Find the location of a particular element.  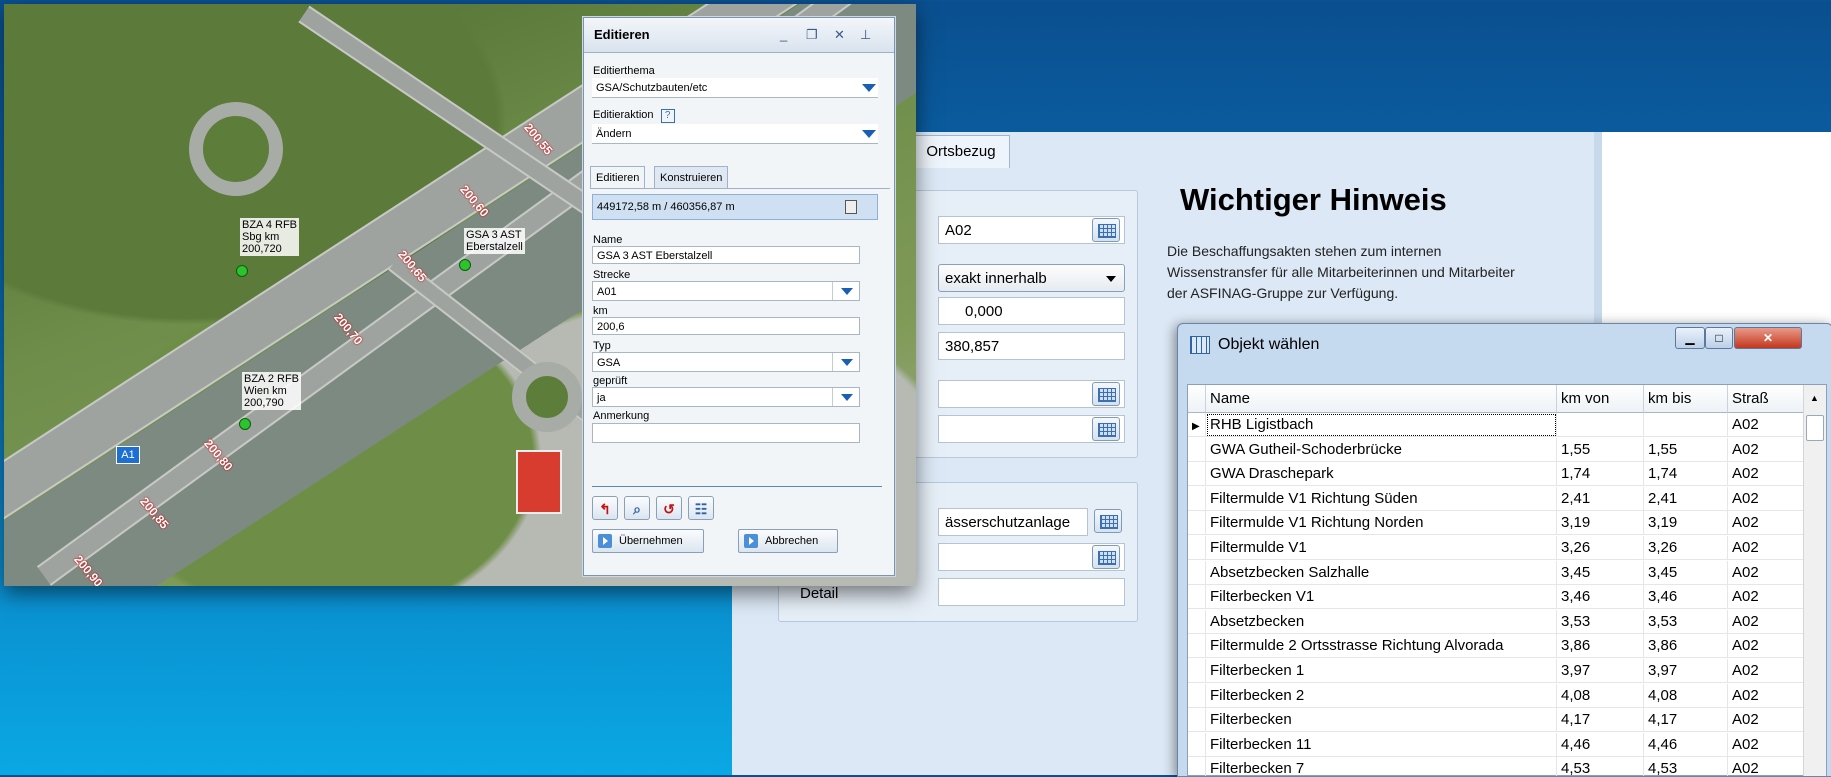

editierthema-select: GSA/Schutzbauten/etc is located at coordinates (735, 88).